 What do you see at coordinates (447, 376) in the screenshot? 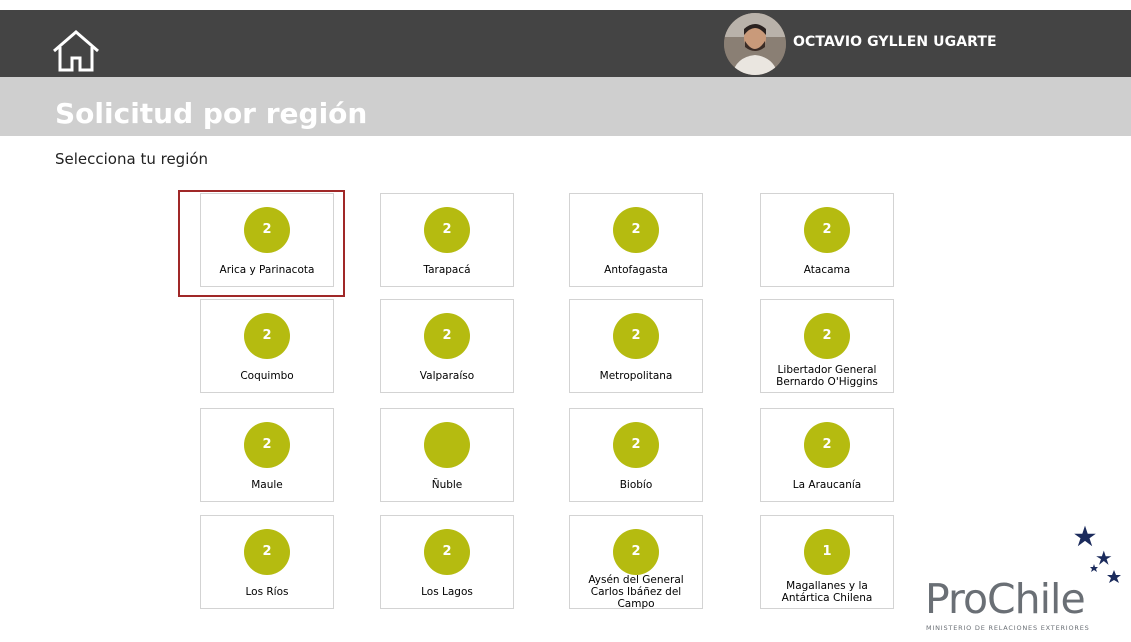
I see `region-name: Valparaíso` at bounding box center [447, 376].